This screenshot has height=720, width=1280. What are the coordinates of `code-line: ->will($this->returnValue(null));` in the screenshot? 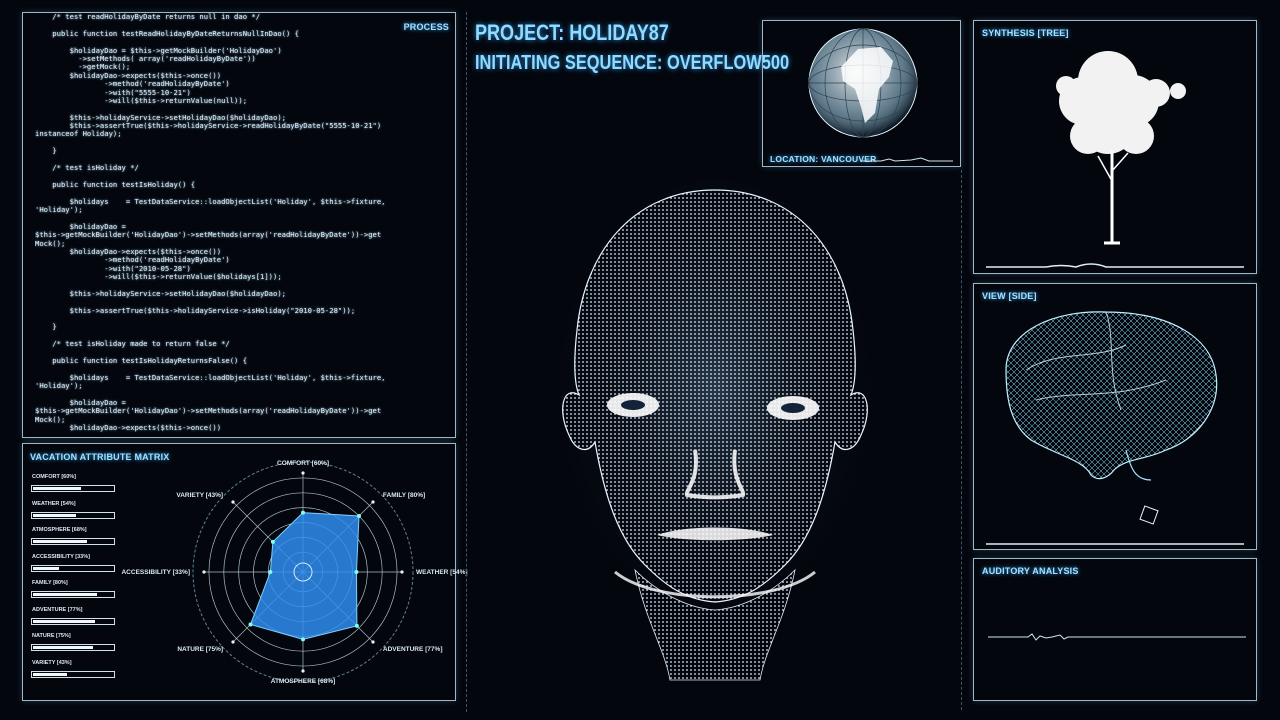 It's located at (141, 100).